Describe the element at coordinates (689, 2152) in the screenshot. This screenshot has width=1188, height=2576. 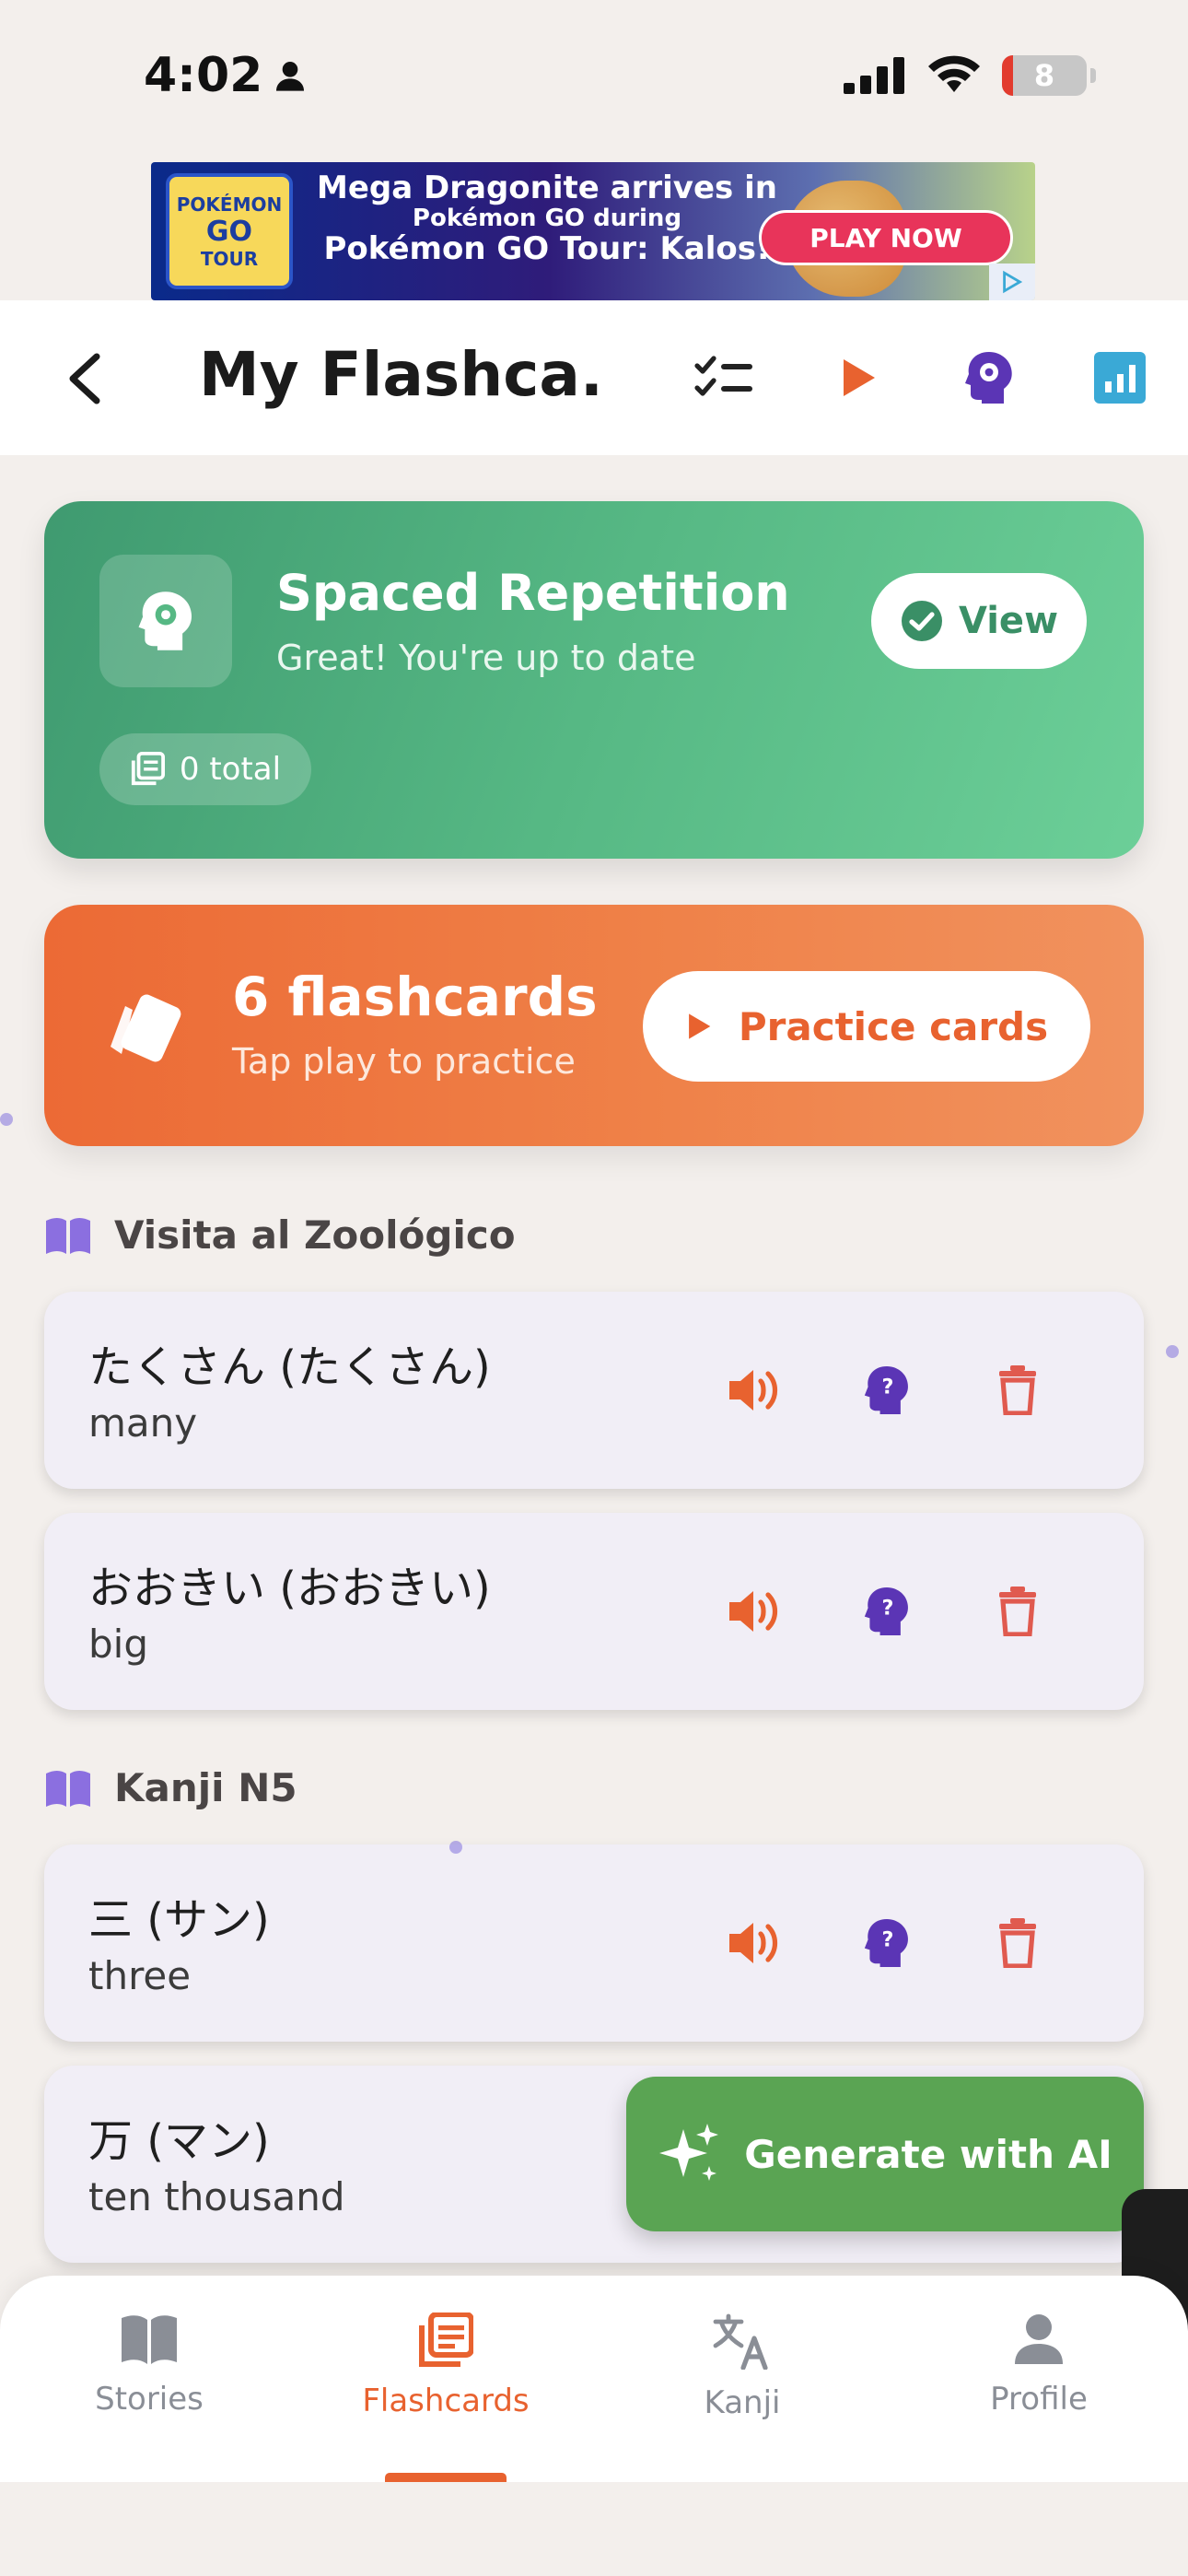
I see `sparkles-icon` at that location.